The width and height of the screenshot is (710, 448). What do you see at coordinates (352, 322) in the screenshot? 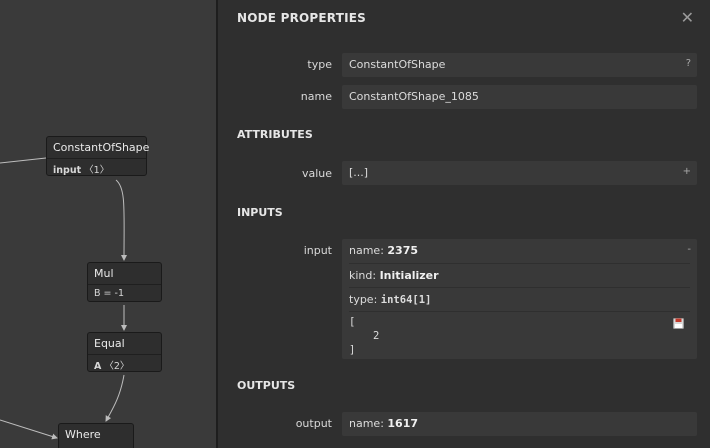
I see `tensor-open: [` at bounding box center [352, 322].